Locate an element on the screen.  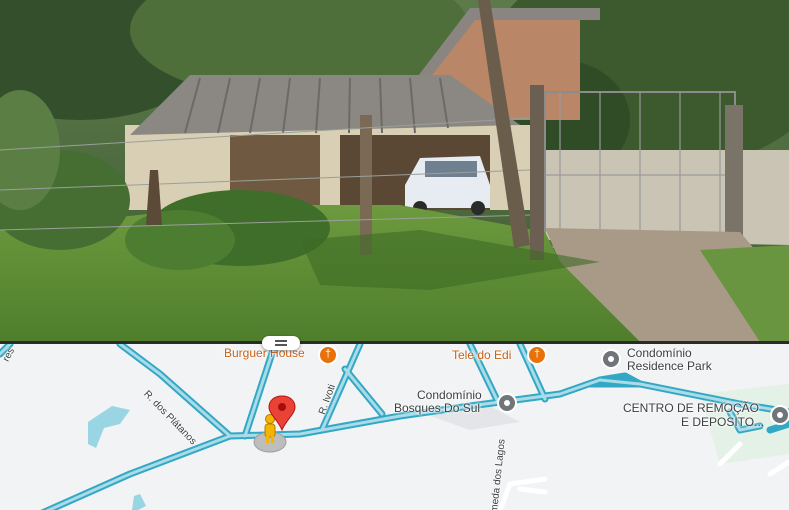
resize-handle is located at coordinates (281, 343).